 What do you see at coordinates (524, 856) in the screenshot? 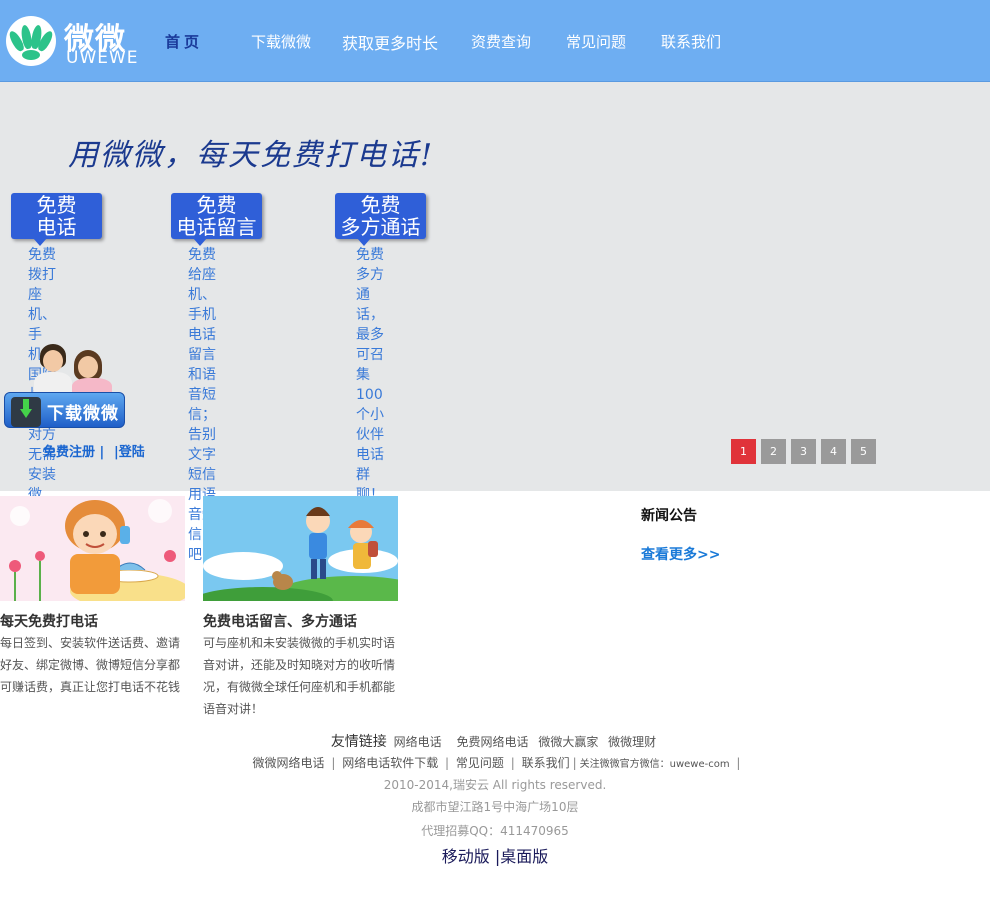
I see `desktop-version-link: 桌面版` at bounding box center [524, 856].